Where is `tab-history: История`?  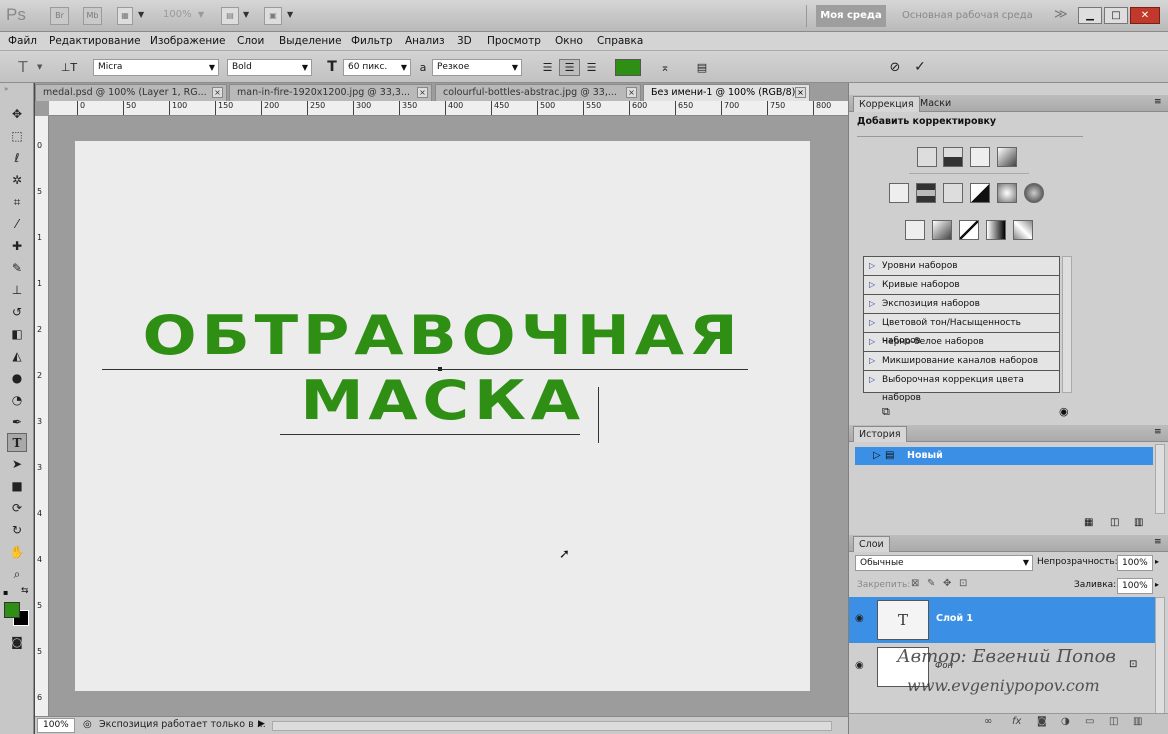
tab-history: История is located at coordinates (880, 434).